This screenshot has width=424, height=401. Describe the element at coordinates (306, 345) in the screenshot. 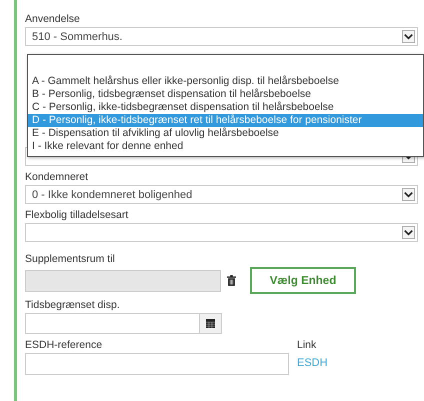

I see `field-label: Link` at that location.